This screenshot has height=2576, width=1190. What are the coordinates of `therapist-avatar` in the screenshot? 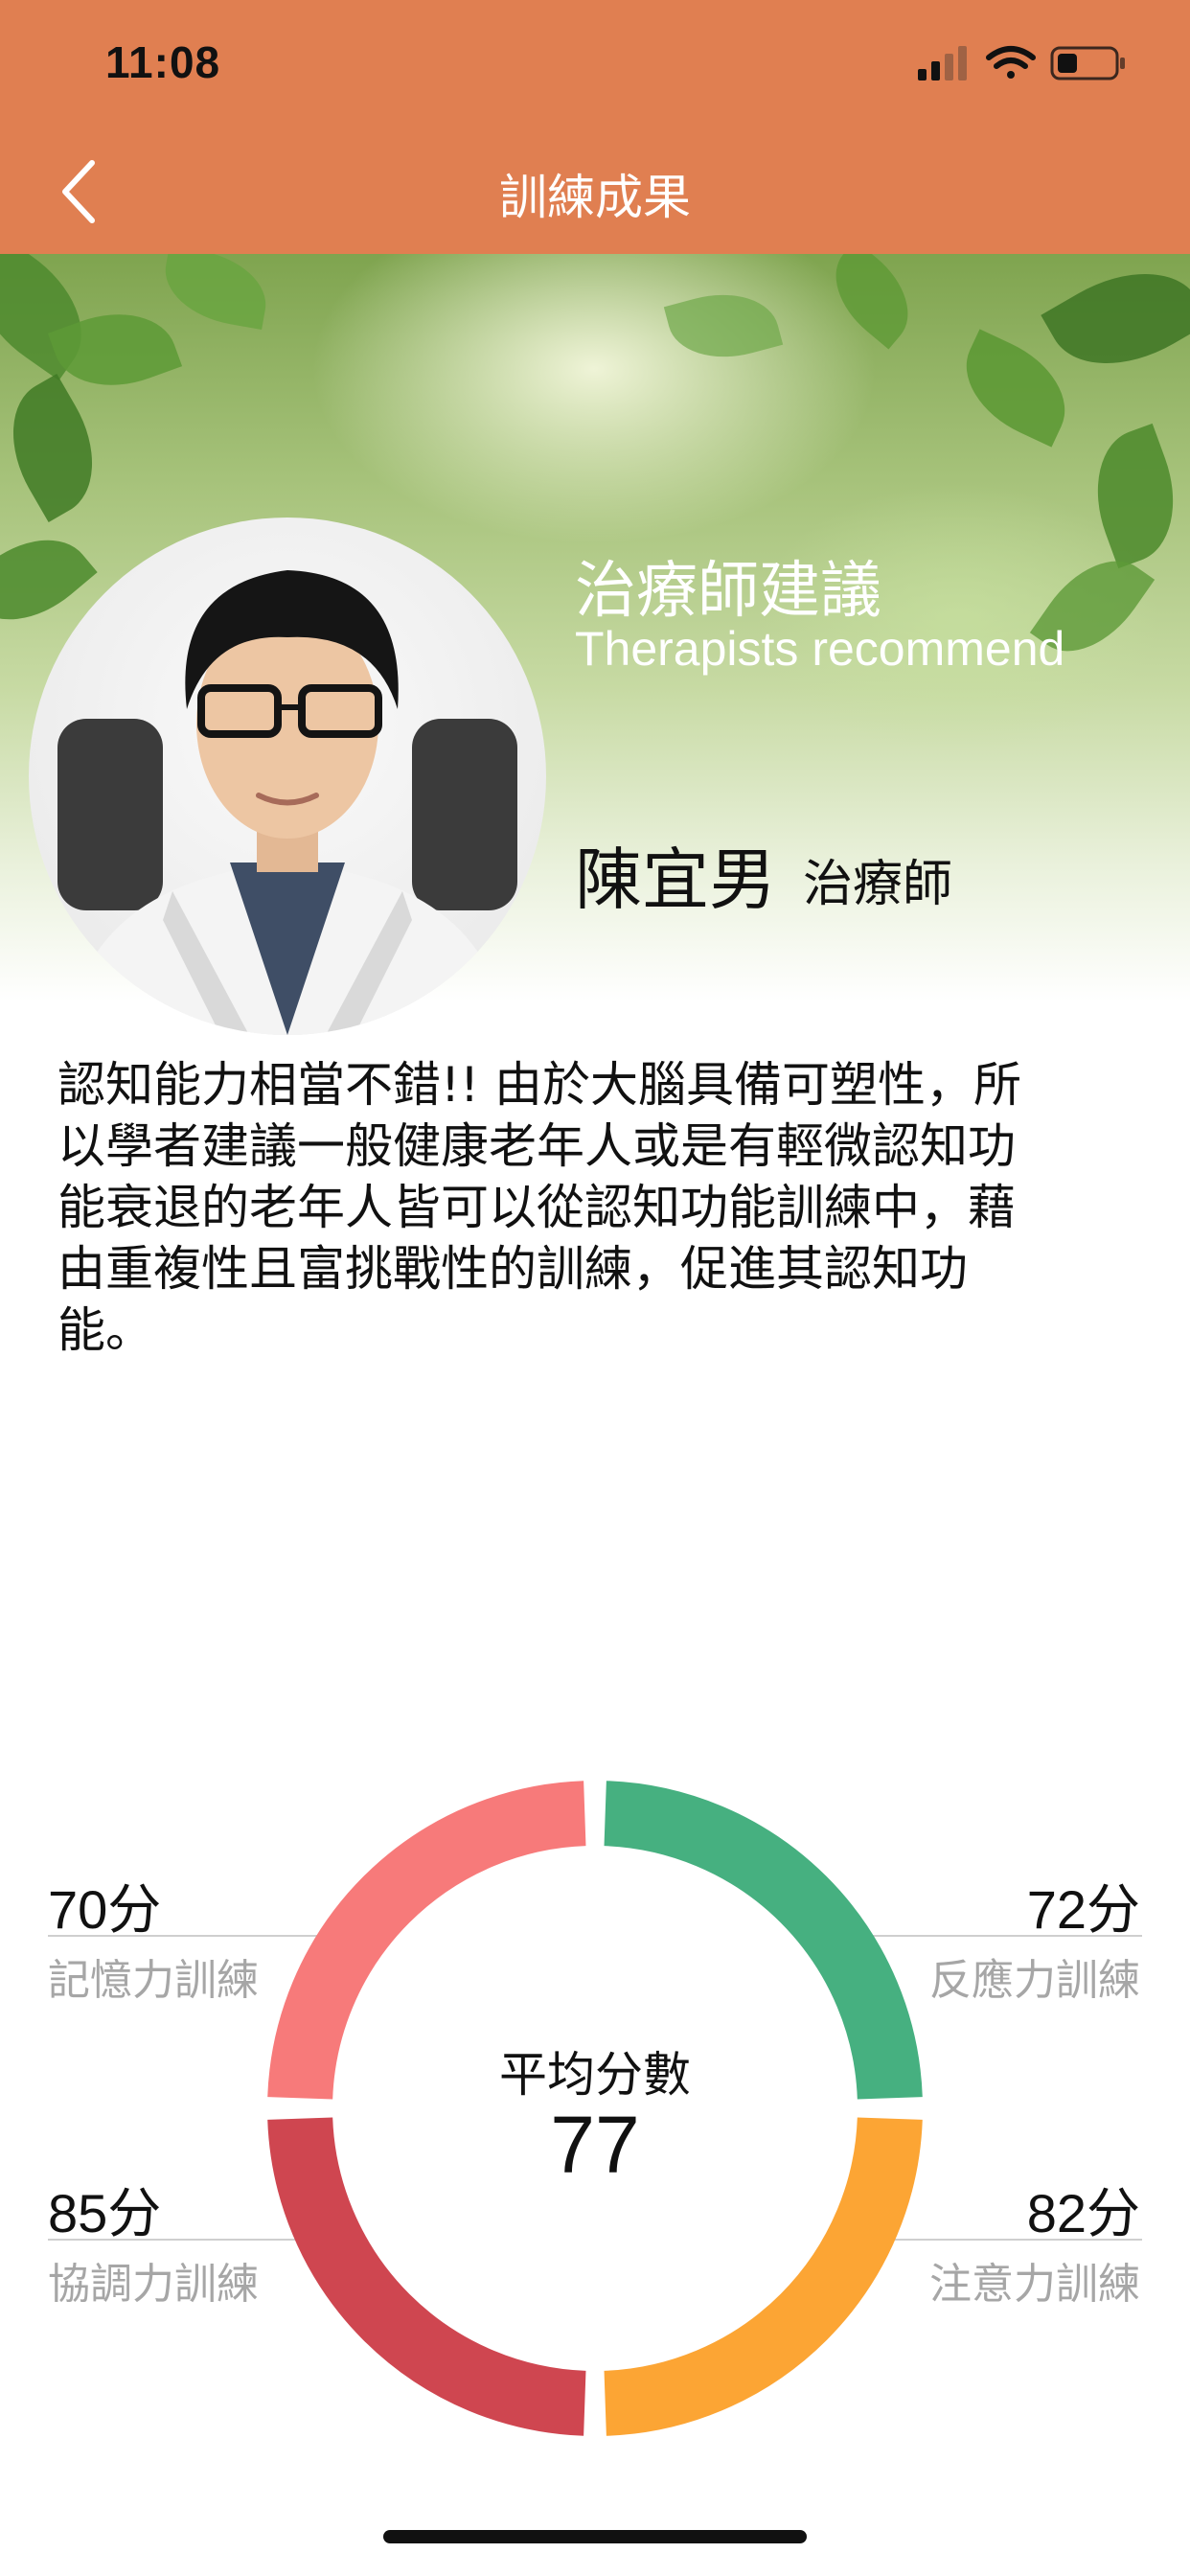 It's located at (287, 776).